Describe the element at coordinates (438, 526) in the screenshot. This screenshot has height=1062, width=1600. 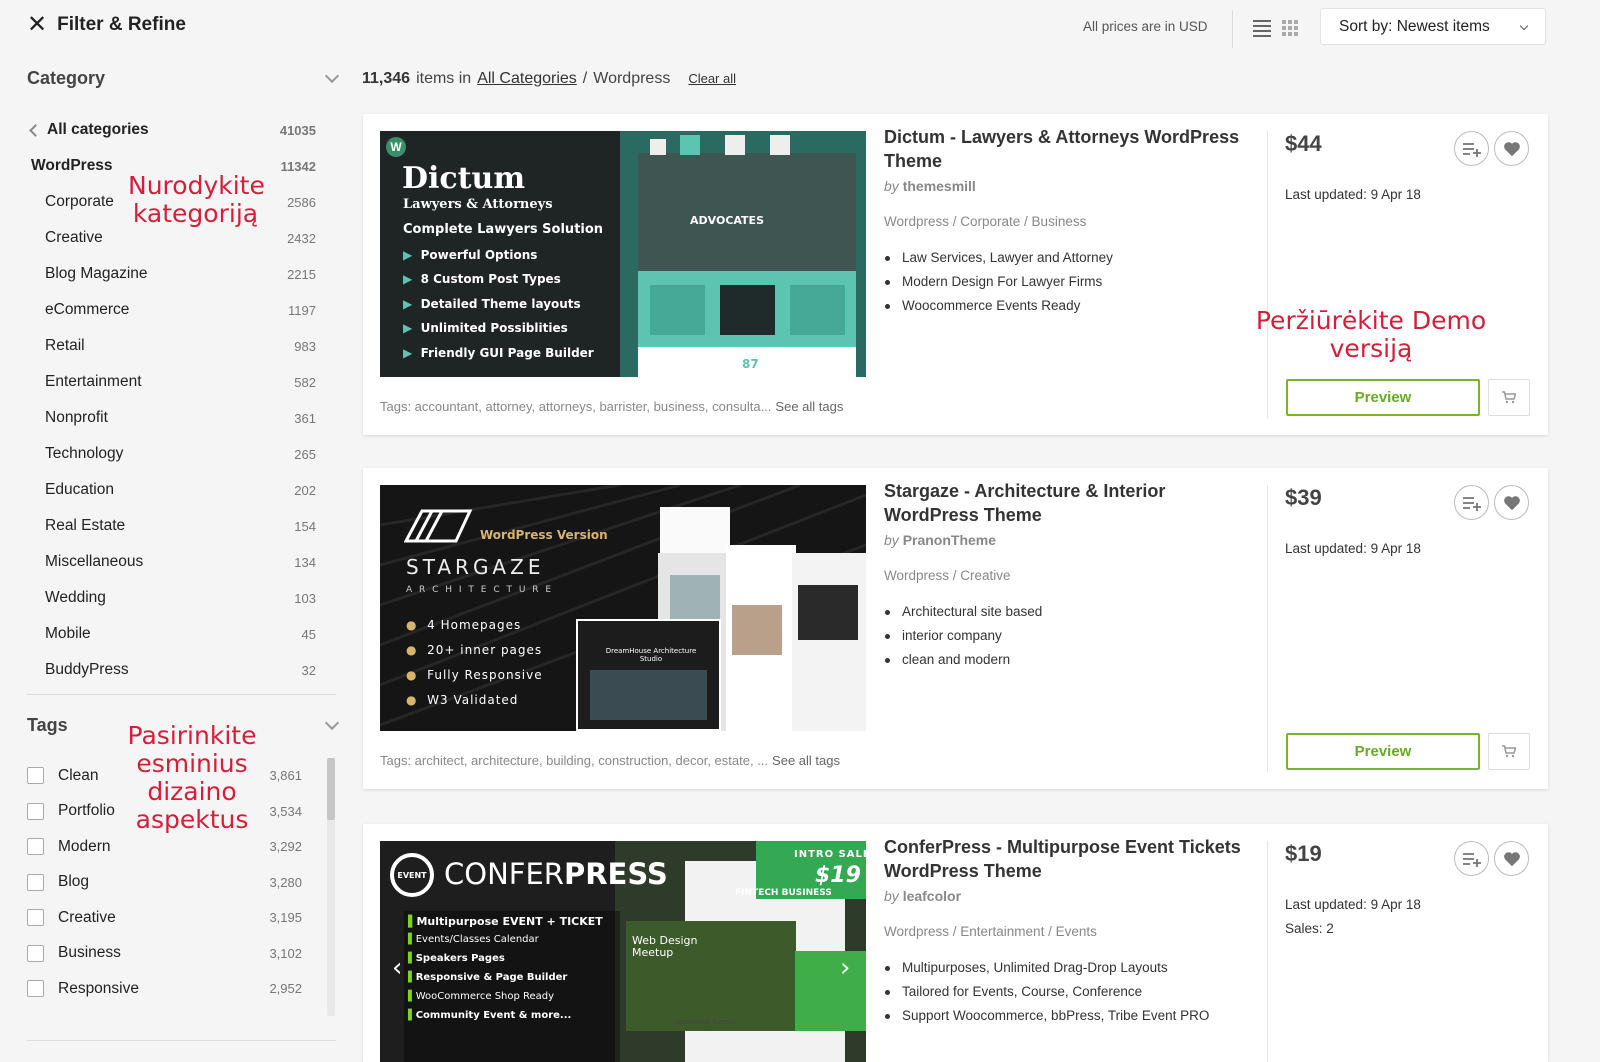
I see `stargaze-logo-icon` at that location.